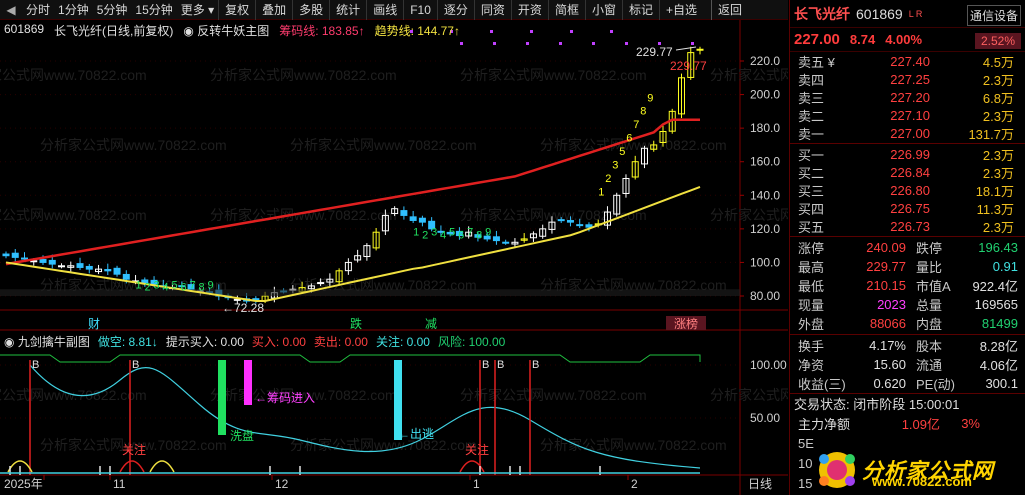 The height and width of the screenshot is (495, 1025). I want to click on buy-signal-label: B, so click(35, 365).